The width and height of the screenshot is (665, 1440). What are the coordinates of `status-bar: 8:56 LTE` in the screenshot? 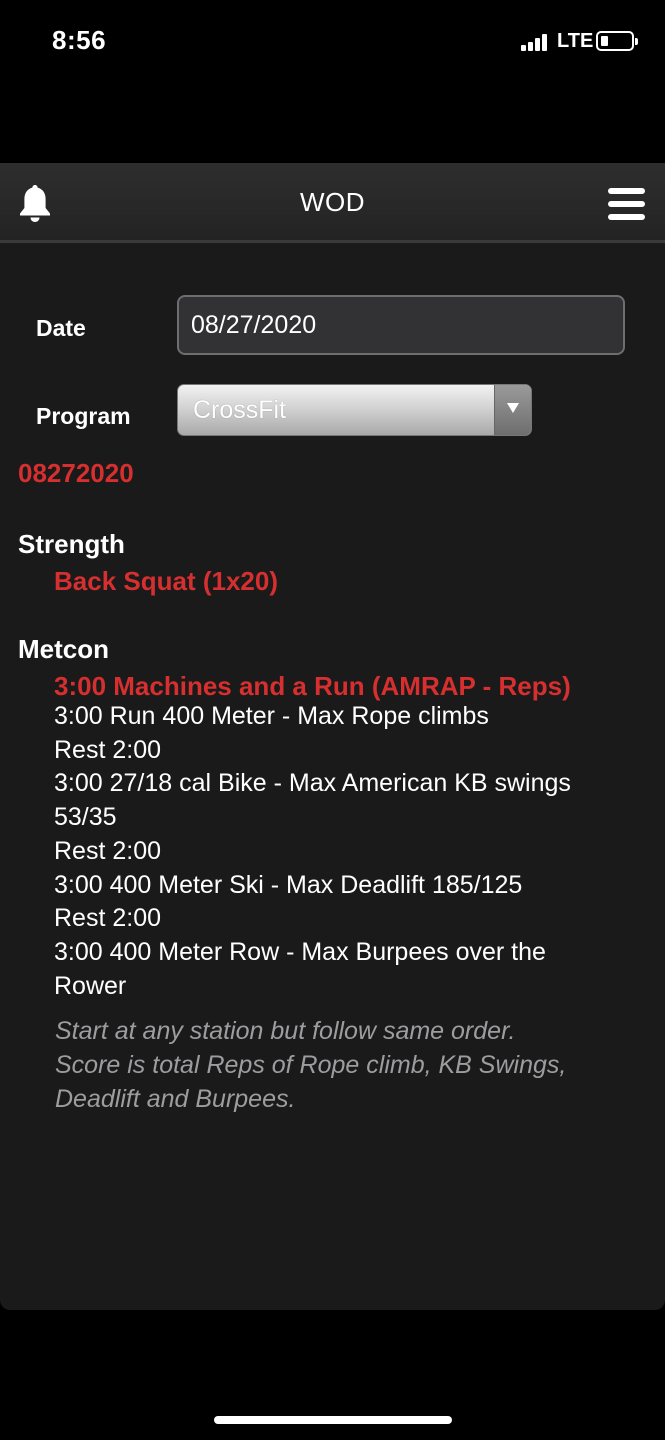 It's located at (332, 45).